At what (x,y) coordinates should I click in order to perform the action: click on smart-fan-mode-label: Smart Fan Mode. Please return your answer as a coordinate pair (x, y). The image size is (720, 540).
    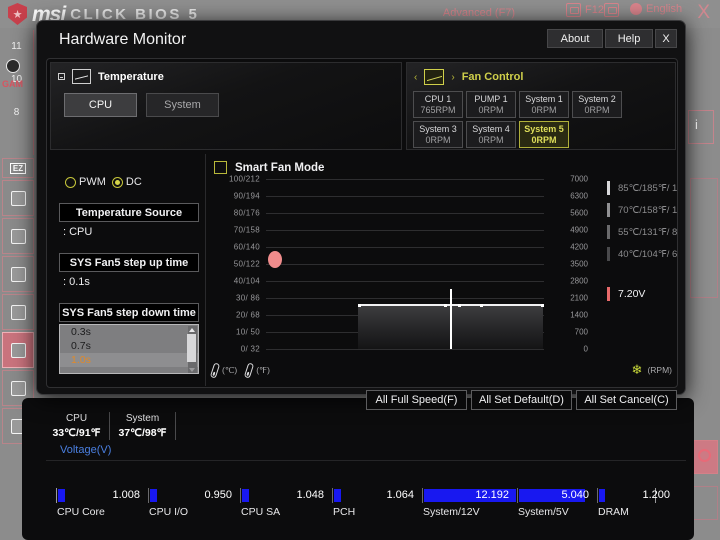
    Looking at the image, I should click on (280, 167).